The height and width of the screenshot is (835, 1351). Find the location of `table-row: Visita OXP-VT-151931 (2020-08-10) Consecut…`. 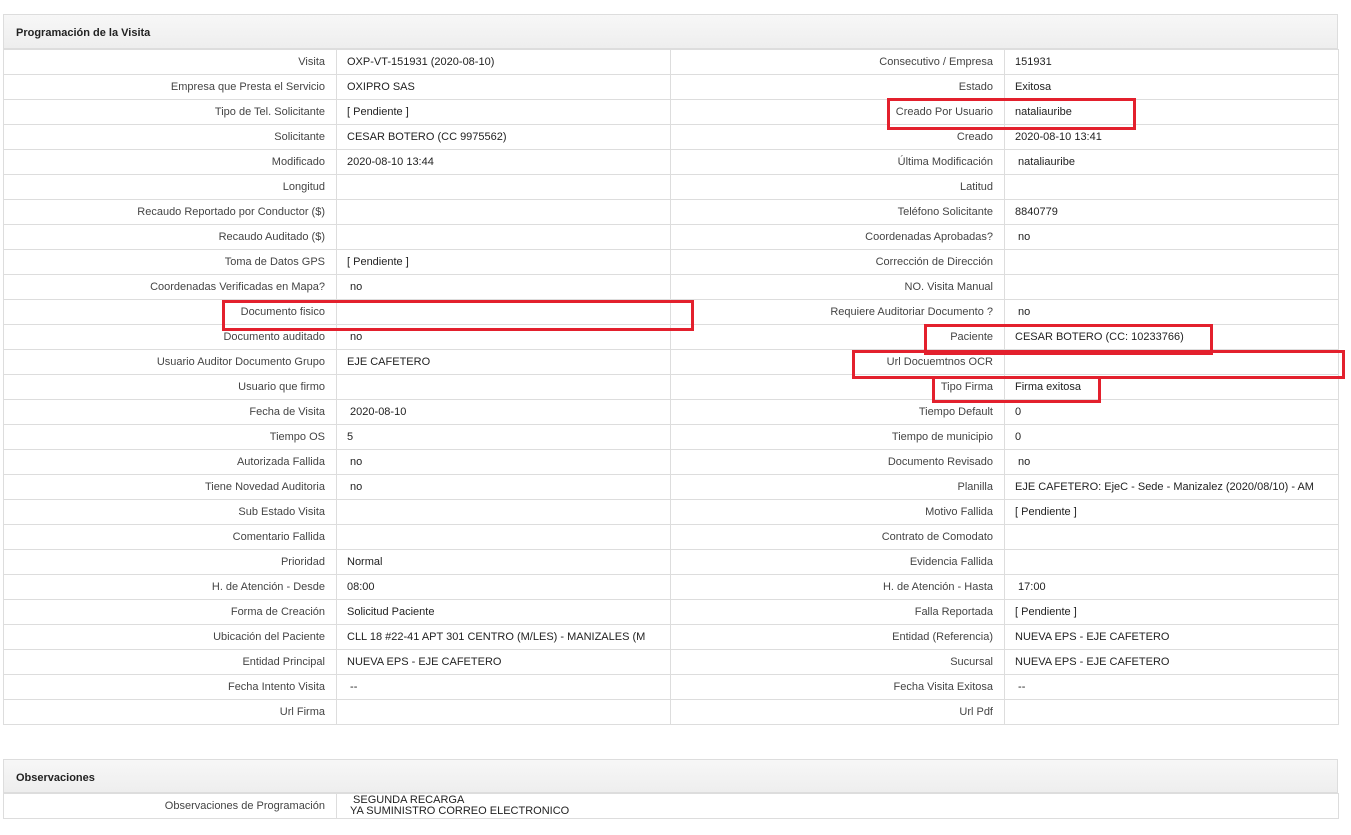

table-row: Visita OXP-VT-151931 (2020-08-10) Consecut… is located at coordinates (671, 62).